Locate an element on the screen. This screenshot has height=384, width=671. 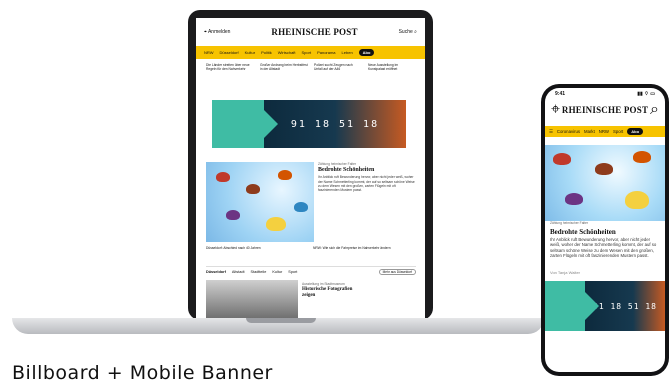
nav-item: Markt is located at coordinates (589, 131).